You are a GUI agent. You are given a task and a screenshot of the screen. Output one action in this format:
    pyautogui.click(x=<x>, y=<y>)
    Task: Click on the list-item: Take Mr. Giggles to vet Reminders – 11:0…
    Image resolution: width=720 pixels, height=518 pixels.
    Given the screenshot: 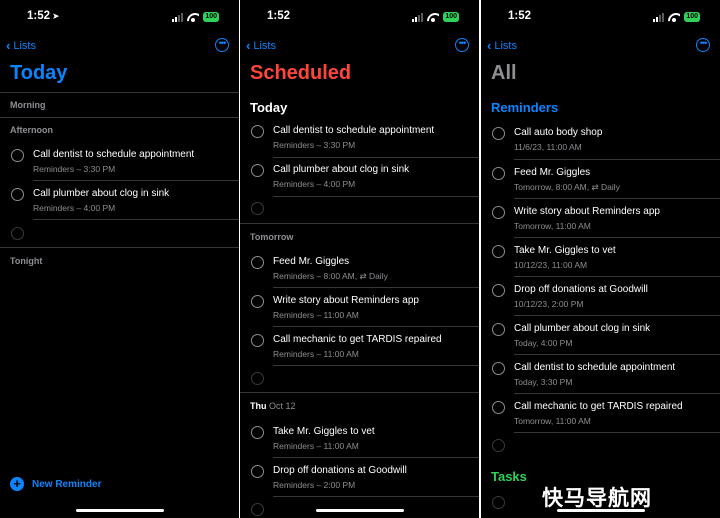 What is the action you would take?
    pyautogui.click(x=359, y=443)
    